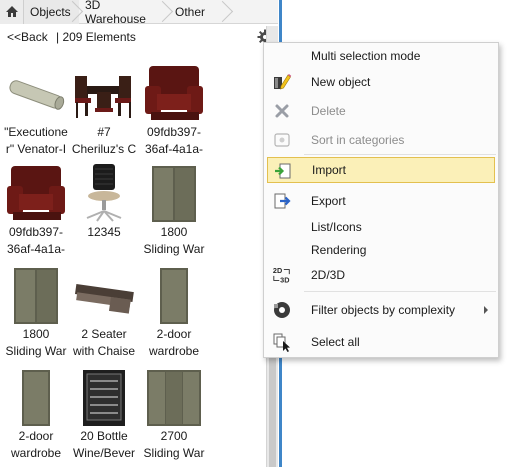 The height and width of the screenshot is (467, 517). Describe the element at coordinates (282, 310) in the screenshot. I see `filter-complexity-icon` at that location.